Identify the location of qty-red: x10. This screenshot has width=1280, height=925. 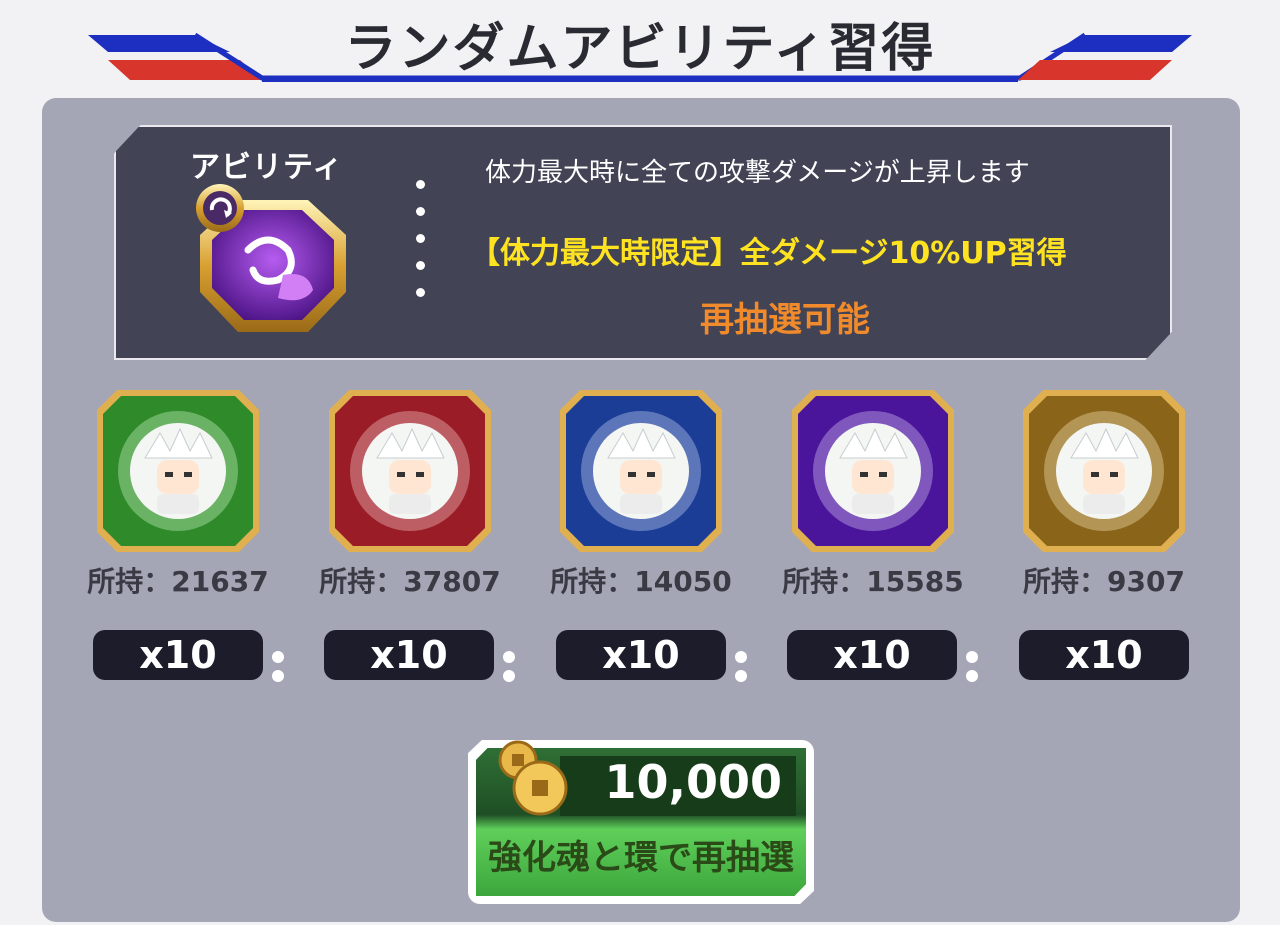
(409, 655).